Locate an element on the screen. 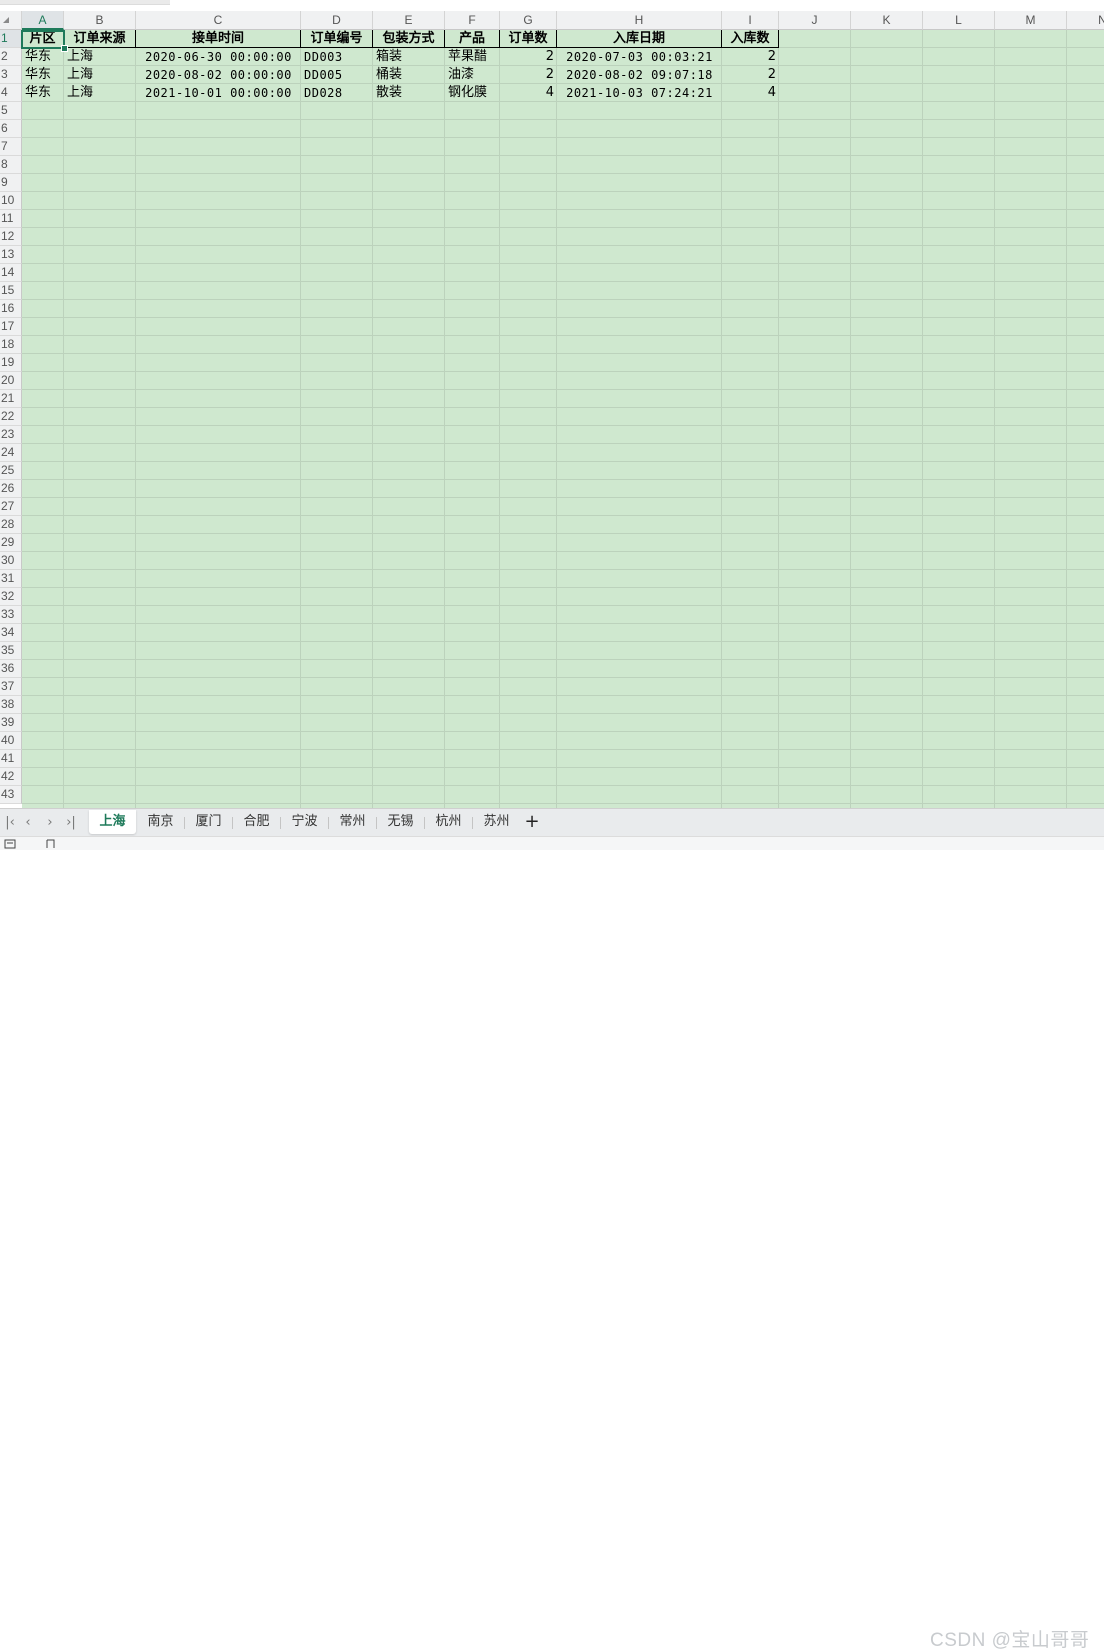 Image resolution: width=1104 pixels, height=1652 pixels. row-header-30: 30 is located at coordinates (11, 561).